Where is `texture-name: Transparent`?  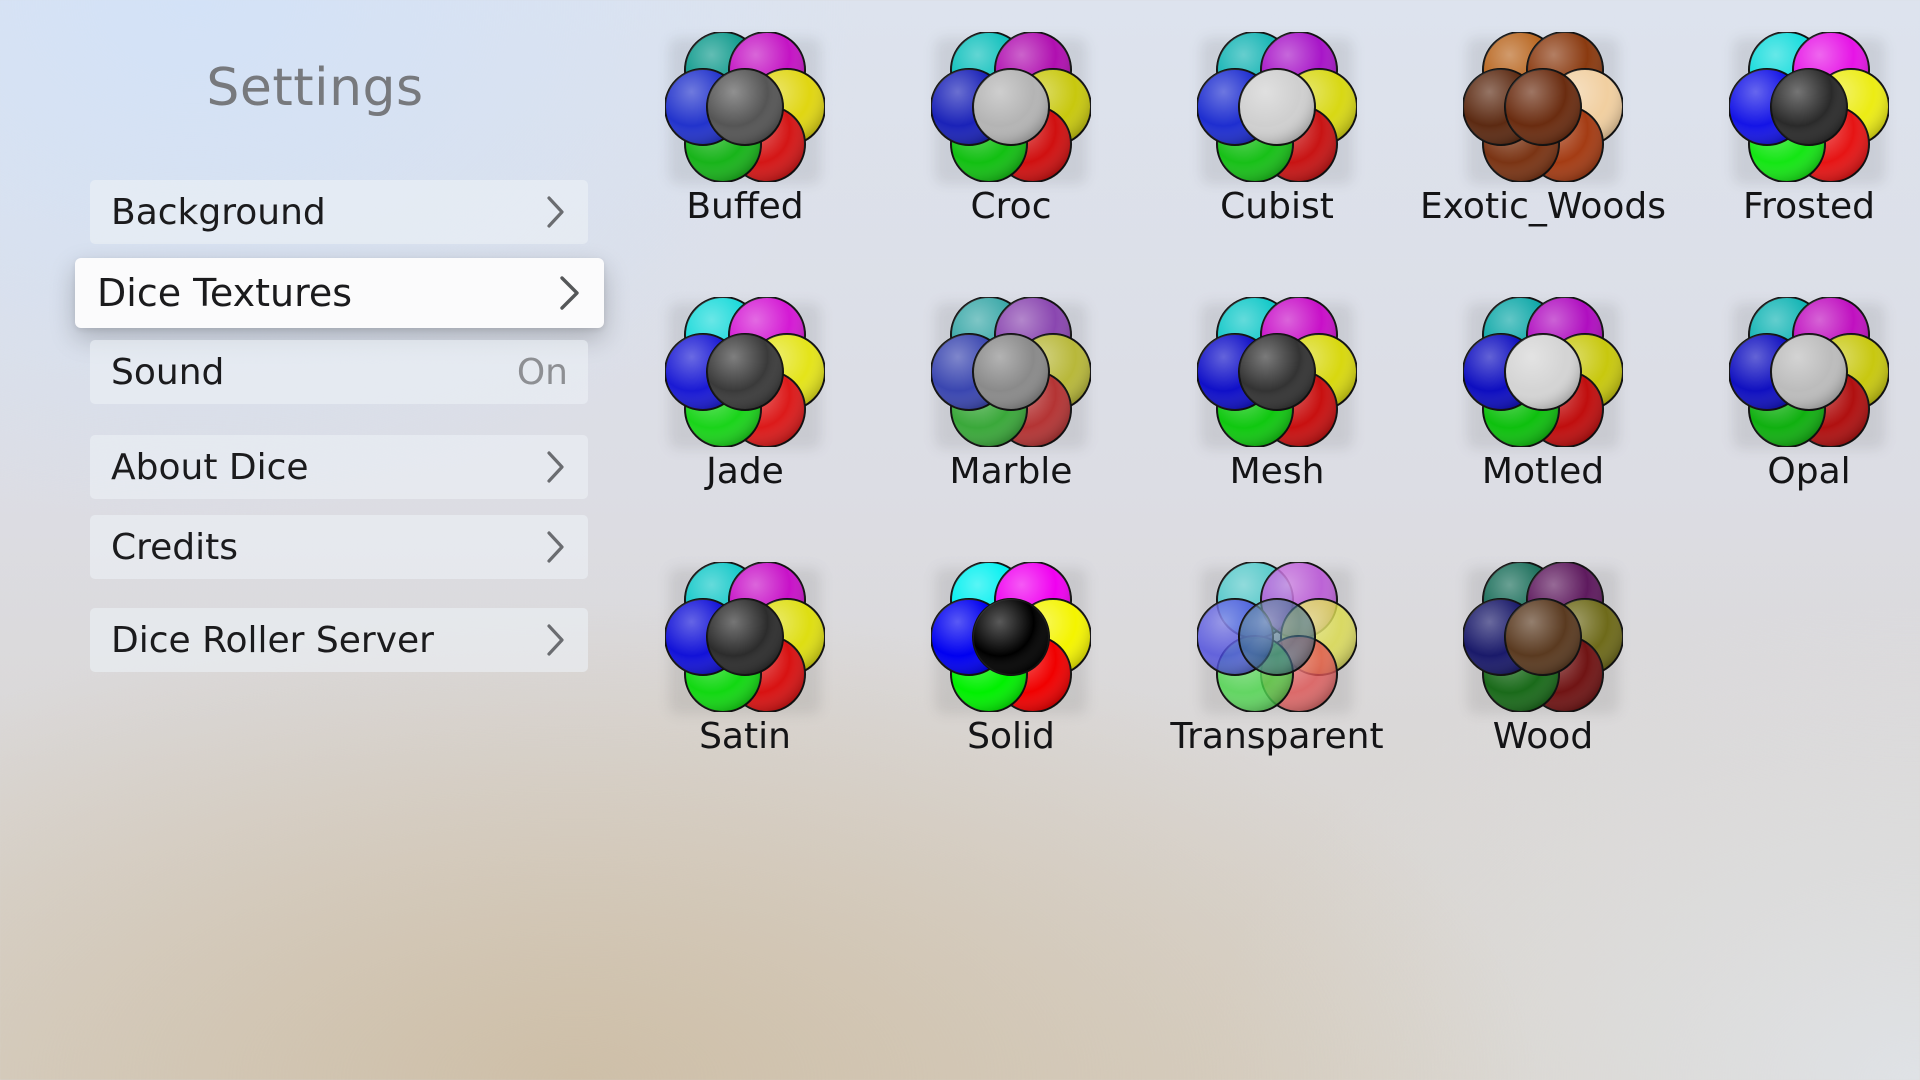
texture-name: Transparent is located at coordinates (1277, 736).